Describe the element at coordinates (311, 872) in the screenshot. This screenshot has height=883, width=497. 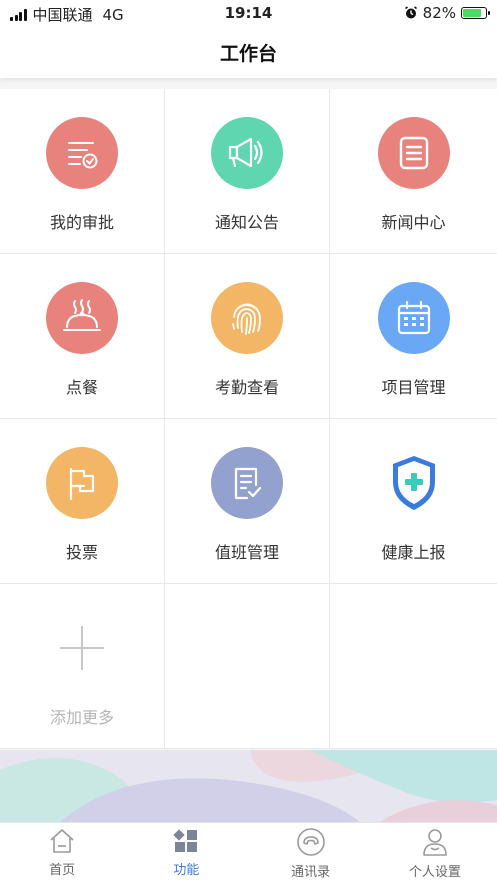
I see `tab-label: 通讯录` at that location.